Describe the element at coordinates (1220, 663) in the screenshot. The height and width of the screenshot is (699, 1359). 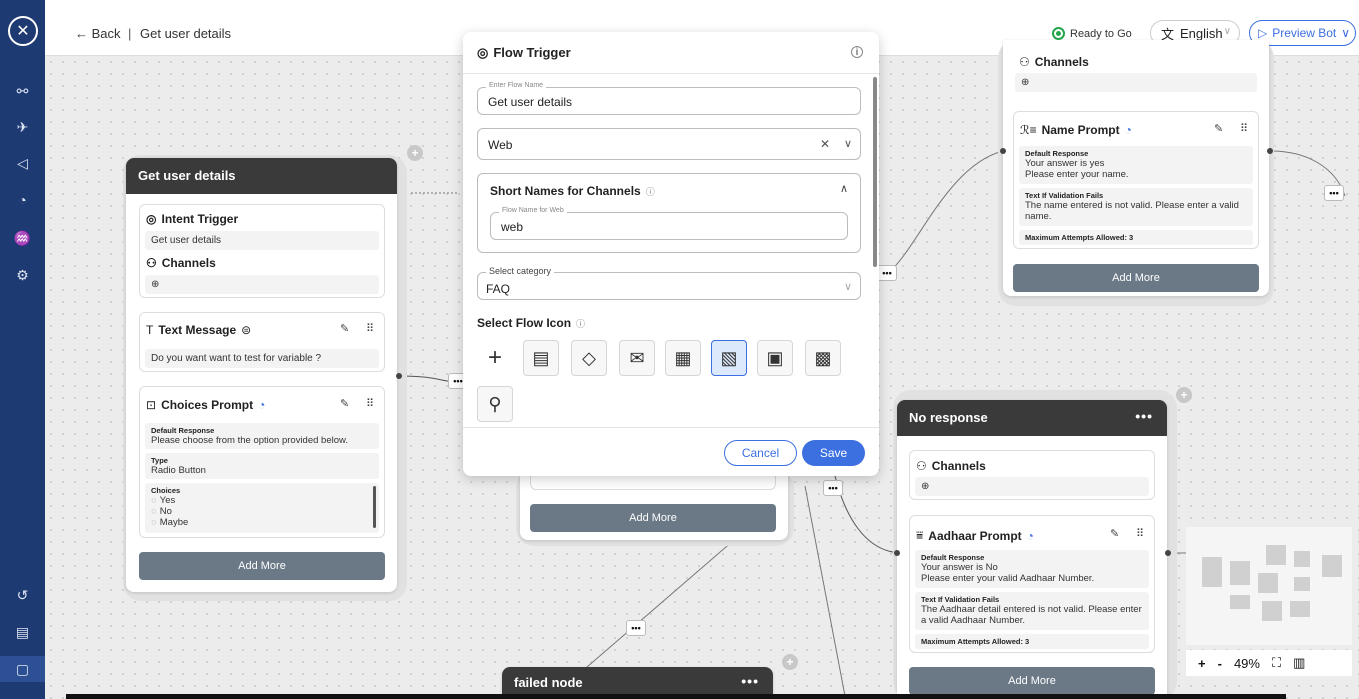
I see `zoom-out-button: -` at that location.